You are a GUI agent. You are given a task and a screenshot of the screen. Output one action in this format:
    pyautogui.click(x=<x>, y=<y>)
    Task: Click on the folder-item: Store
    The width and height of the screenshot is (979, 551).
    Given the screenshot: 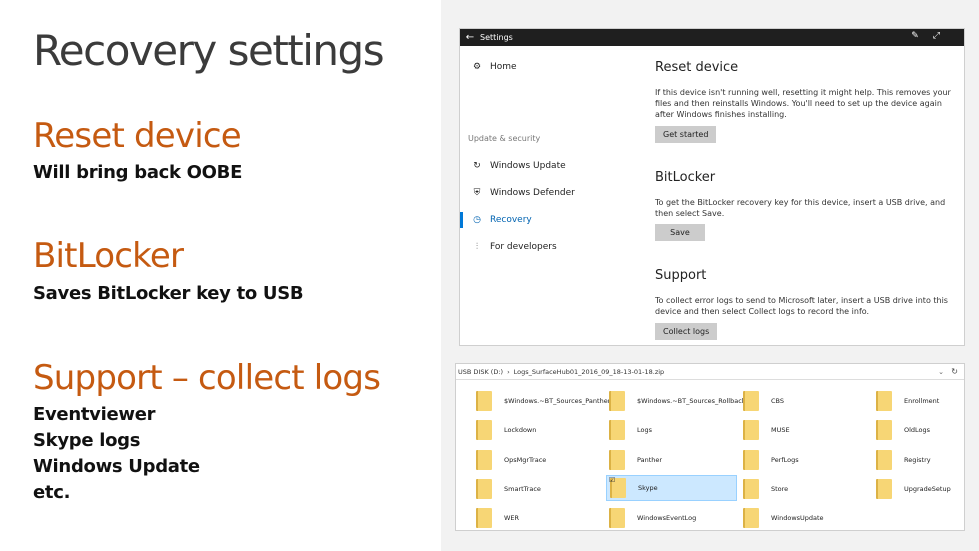 What is the action you would take?
    pyautogui.click(x=788, y=488)
    